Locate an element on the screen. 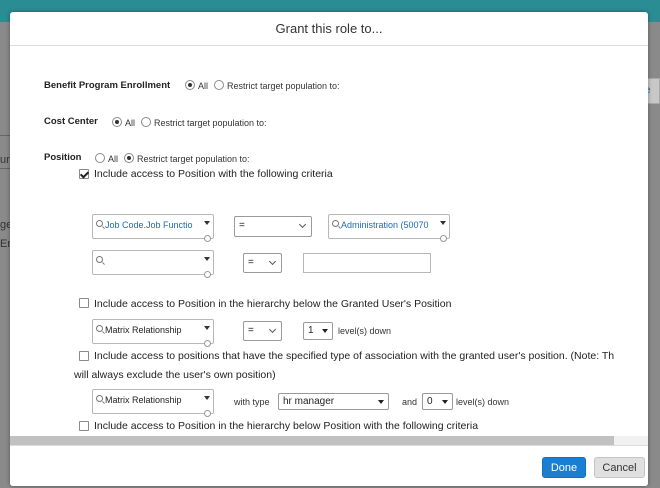  association-type-value: hr manager is located at coordinates (309, 401).